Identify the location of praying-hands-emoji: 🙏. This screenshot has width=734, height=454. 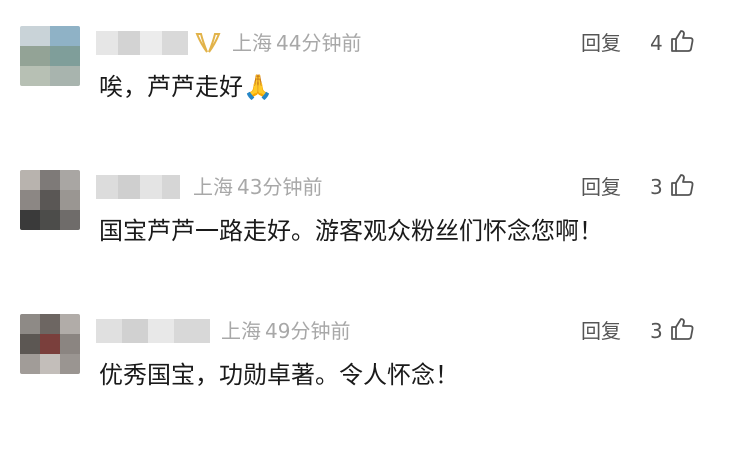
(258, 87).